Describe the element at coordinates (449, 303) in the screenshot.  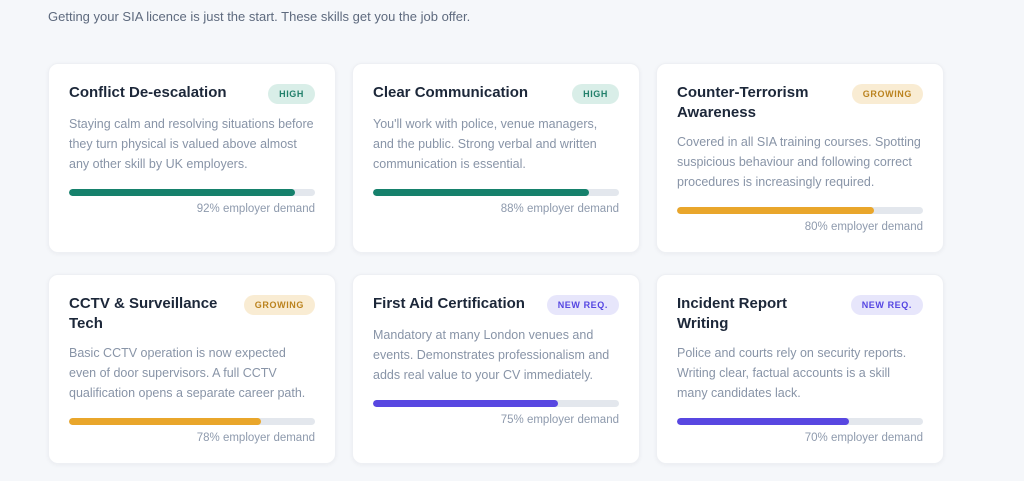
I see `skill-title: First Aid Certification` at that location.